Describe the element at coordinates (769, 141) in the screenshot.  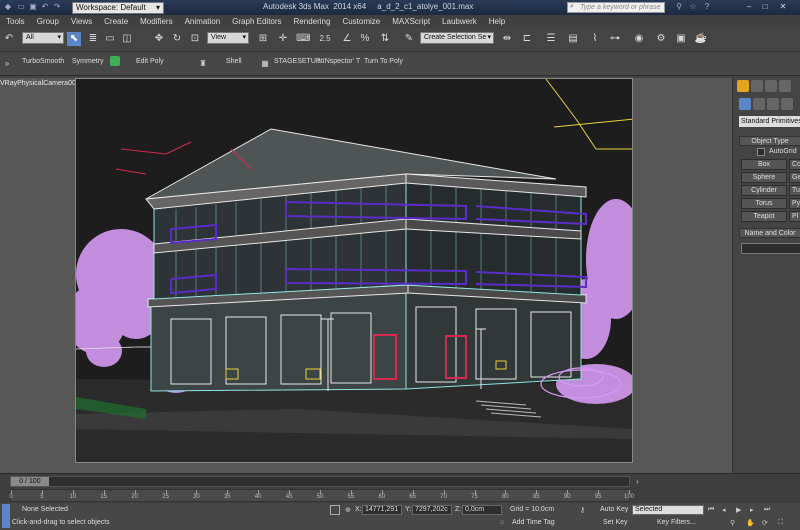
I see `object-type-rollout: Object Type` at that location.